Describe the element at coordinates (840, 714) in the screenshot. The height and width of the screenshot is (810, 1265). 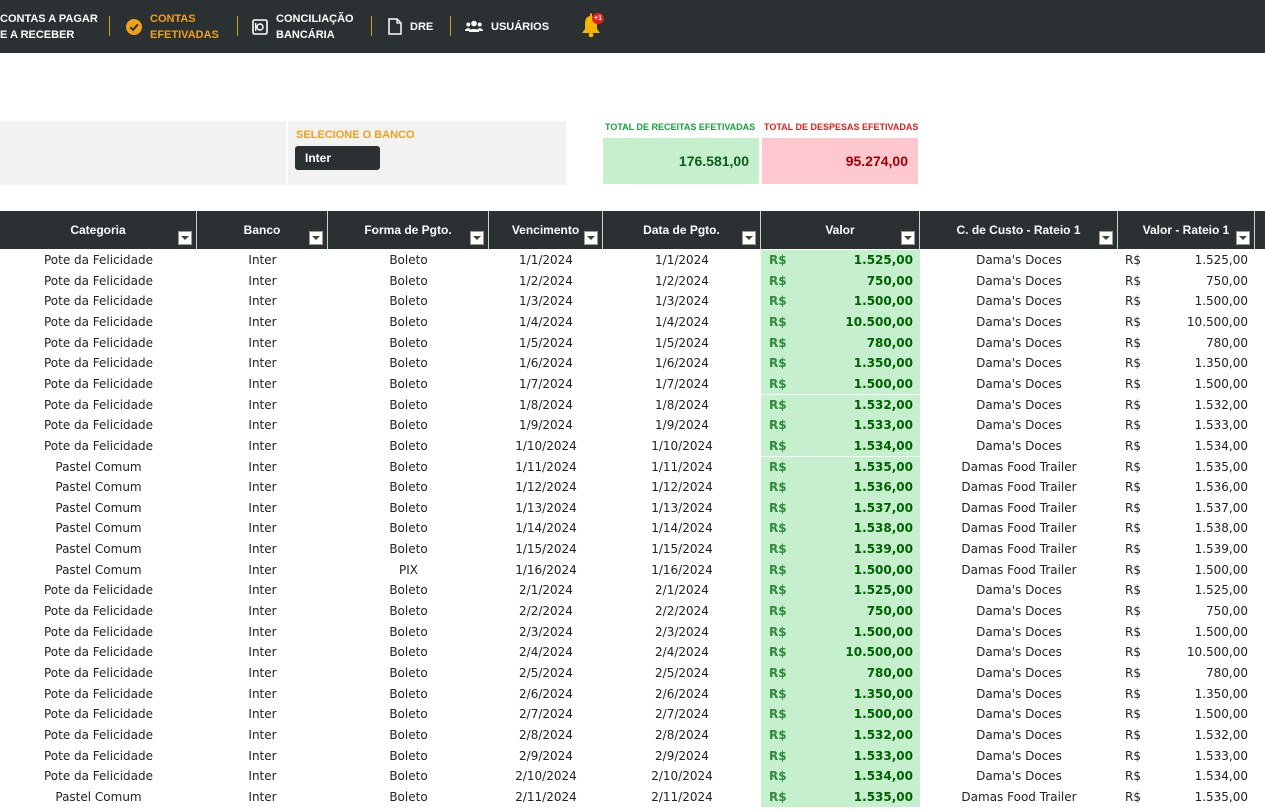
I see `cell-valor: R$ 1.500,00` at that location.